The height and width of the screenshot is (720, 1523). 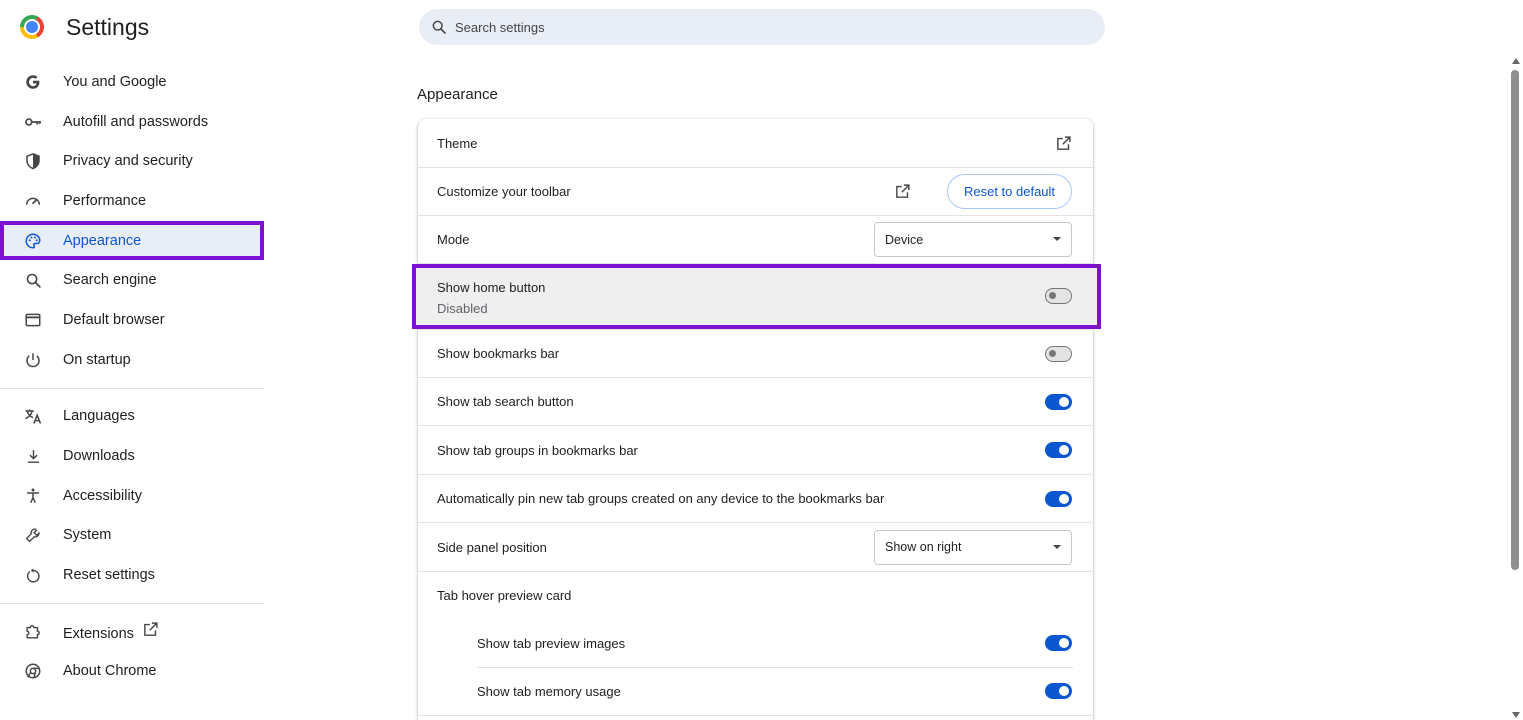 What do you see at coordinates (115, 81) in the screenshot?
I see `sidebar-item-label: You and Google` at bounding box center [115, 81].